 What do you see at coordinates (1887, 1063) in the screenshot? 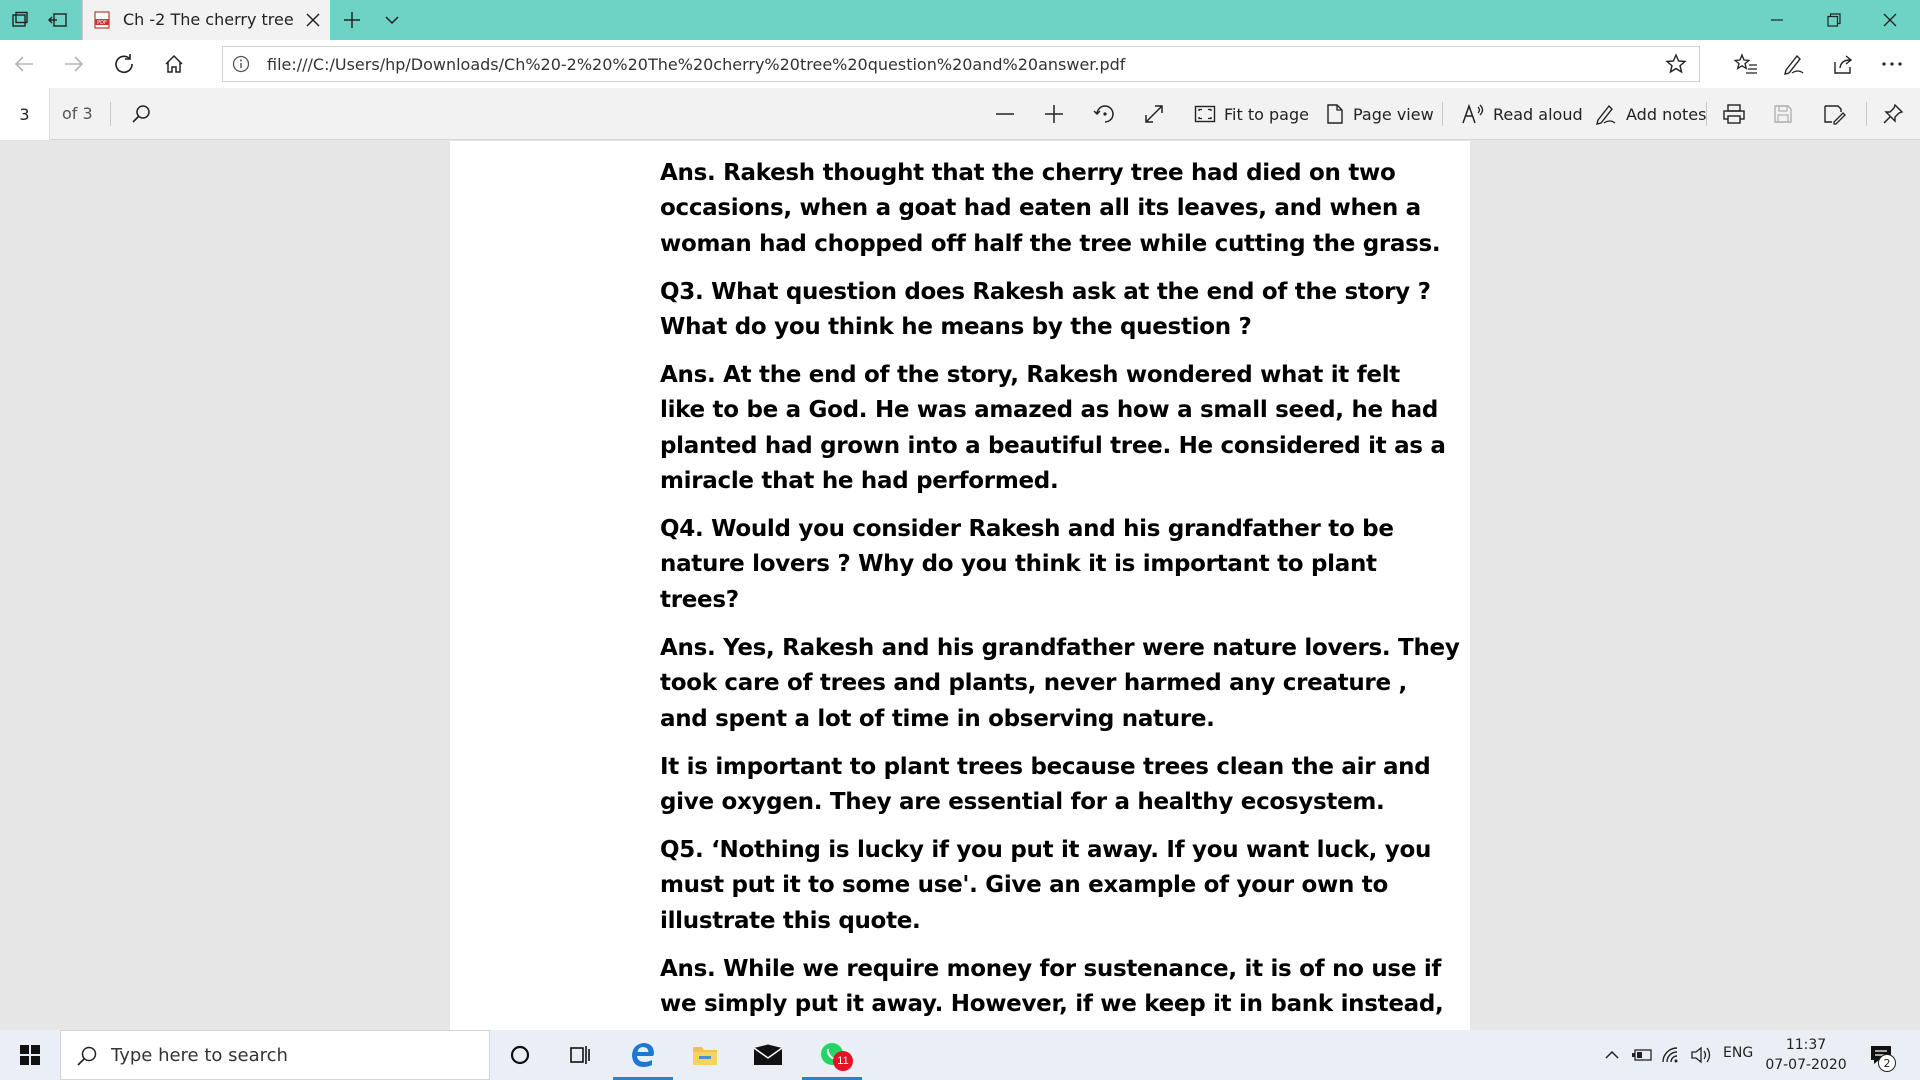
I see `notification-count-badge: 2` at bounding box center [1887, 1063].